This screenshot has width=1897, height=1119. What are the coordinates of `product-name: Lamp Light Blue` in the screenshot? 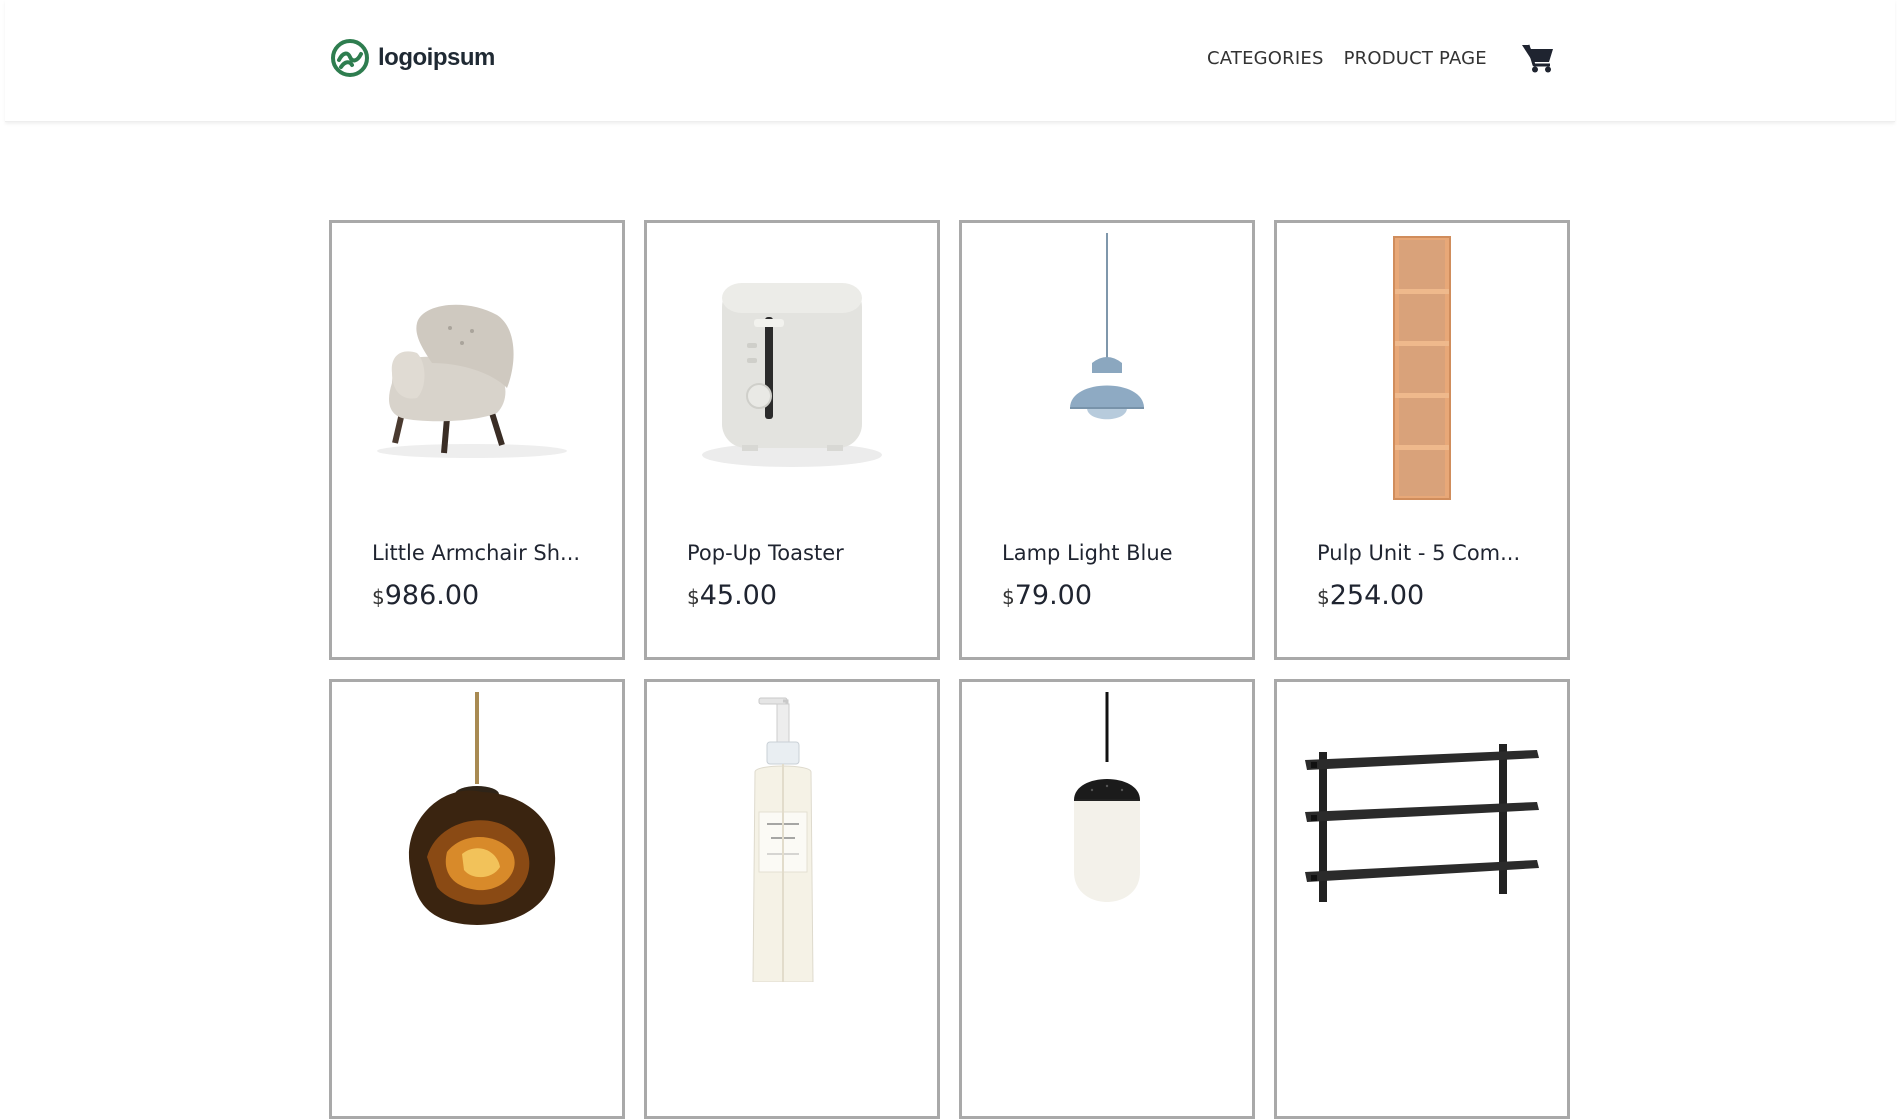 It's located at (1087, 553).